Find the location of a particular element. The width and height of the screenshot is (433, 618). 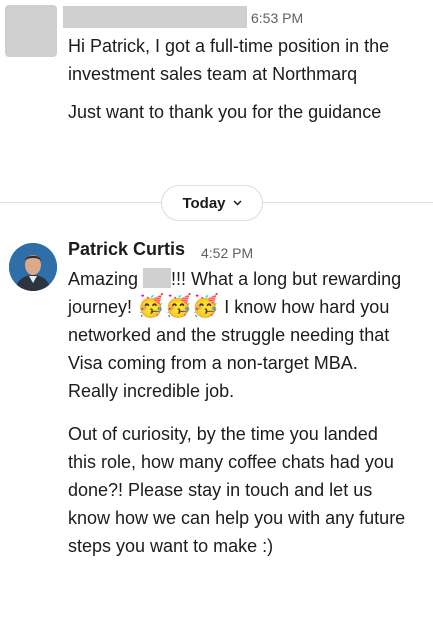

message-timestamp: 6:53 PM is located at coordinates (277, 18).